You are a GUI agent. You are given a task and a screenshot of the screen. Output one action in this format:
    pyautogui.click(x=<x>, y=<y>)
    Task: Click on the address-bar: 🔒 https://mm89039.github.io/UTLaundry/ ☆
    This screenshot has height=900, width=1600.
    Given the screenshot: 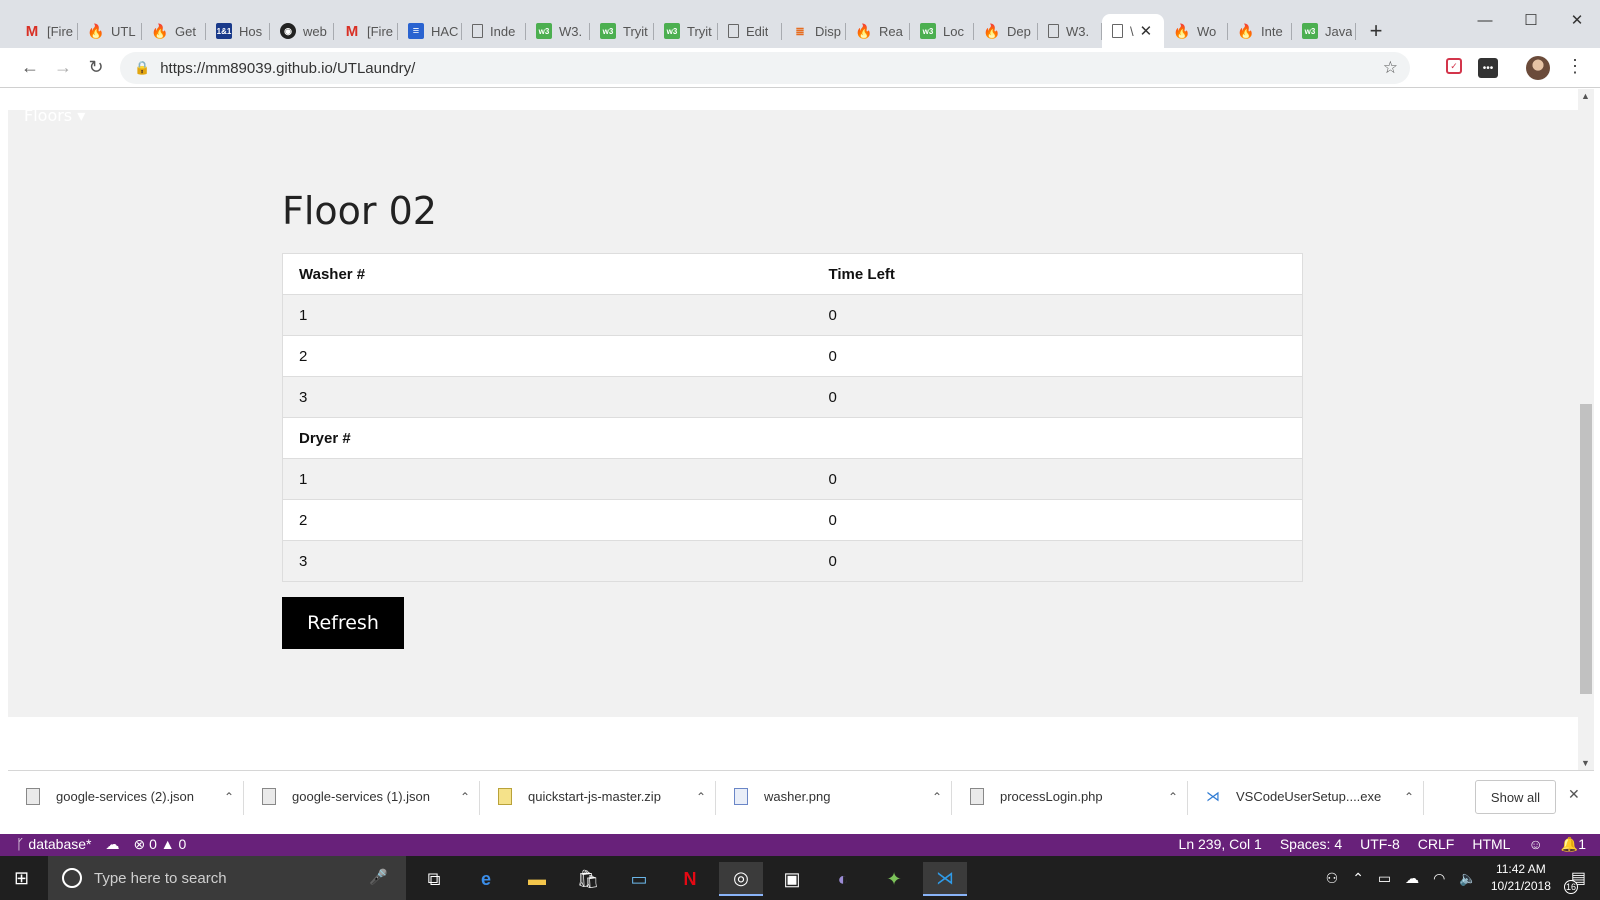 What is the action you would take?
    pyautogui.click(x=765, y=68)
    